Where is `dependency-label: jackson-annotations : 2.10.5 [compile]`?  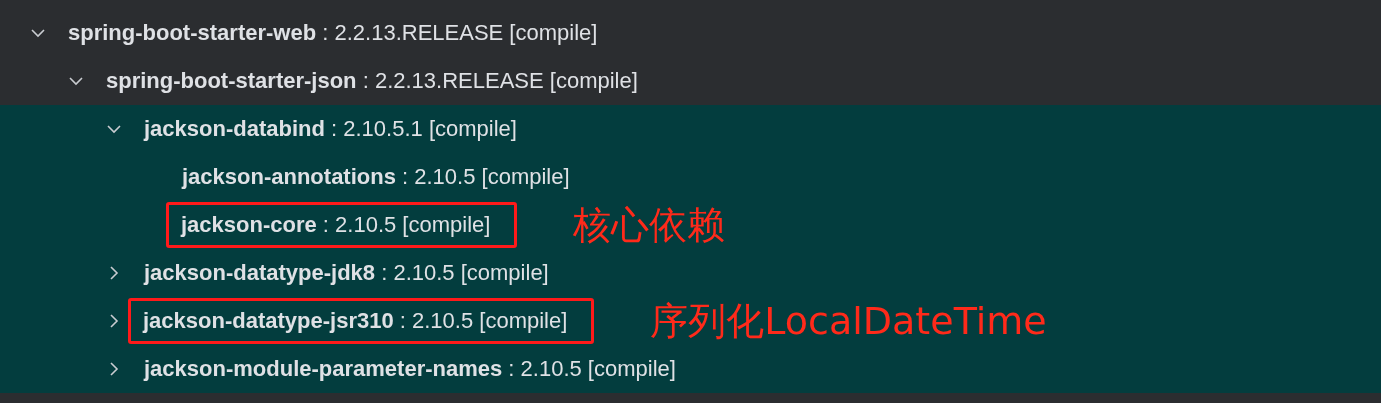
dependency-label: jackson-annotations : 2.10.5 [compile] is located at coordinates (376, 177).